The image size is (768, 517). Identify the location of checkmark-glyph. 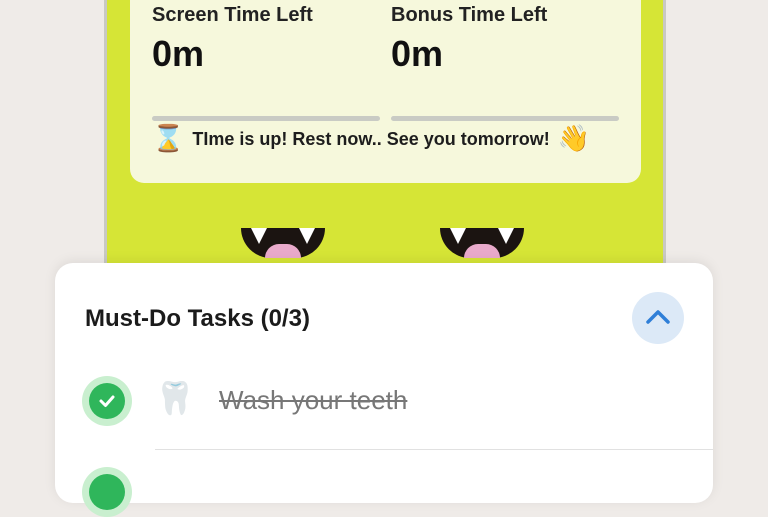
(107, 401).